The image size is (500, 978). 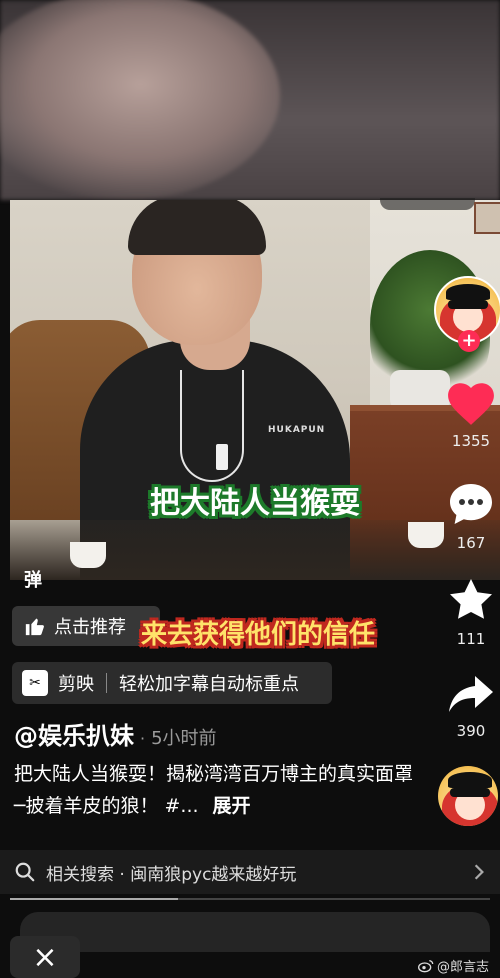 What do you see at coordinates (209, 684) in the screenshot?
I see `capcut-description: 轻松加字幕自动标重点` at bounding box center [209, 684].